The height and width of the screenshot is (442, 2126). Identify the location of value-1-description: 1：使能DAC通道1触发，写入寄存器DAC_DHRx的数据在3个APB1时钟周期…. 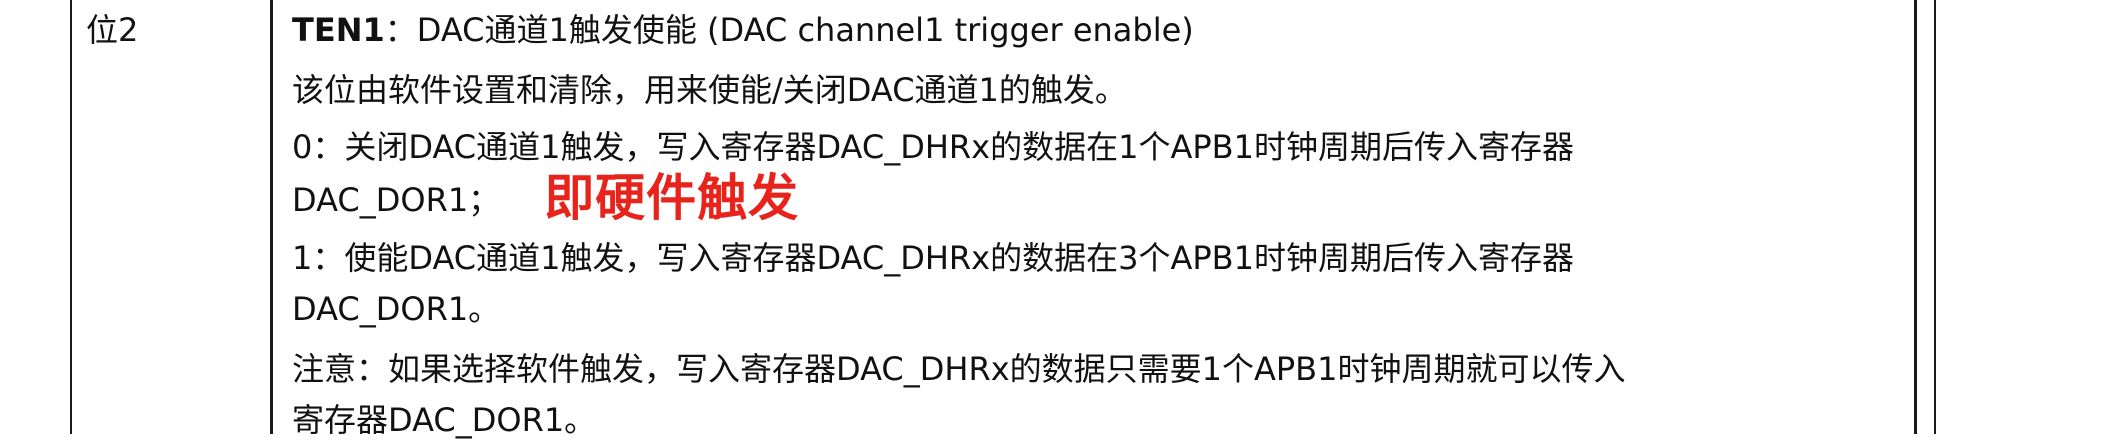
(933, 258).